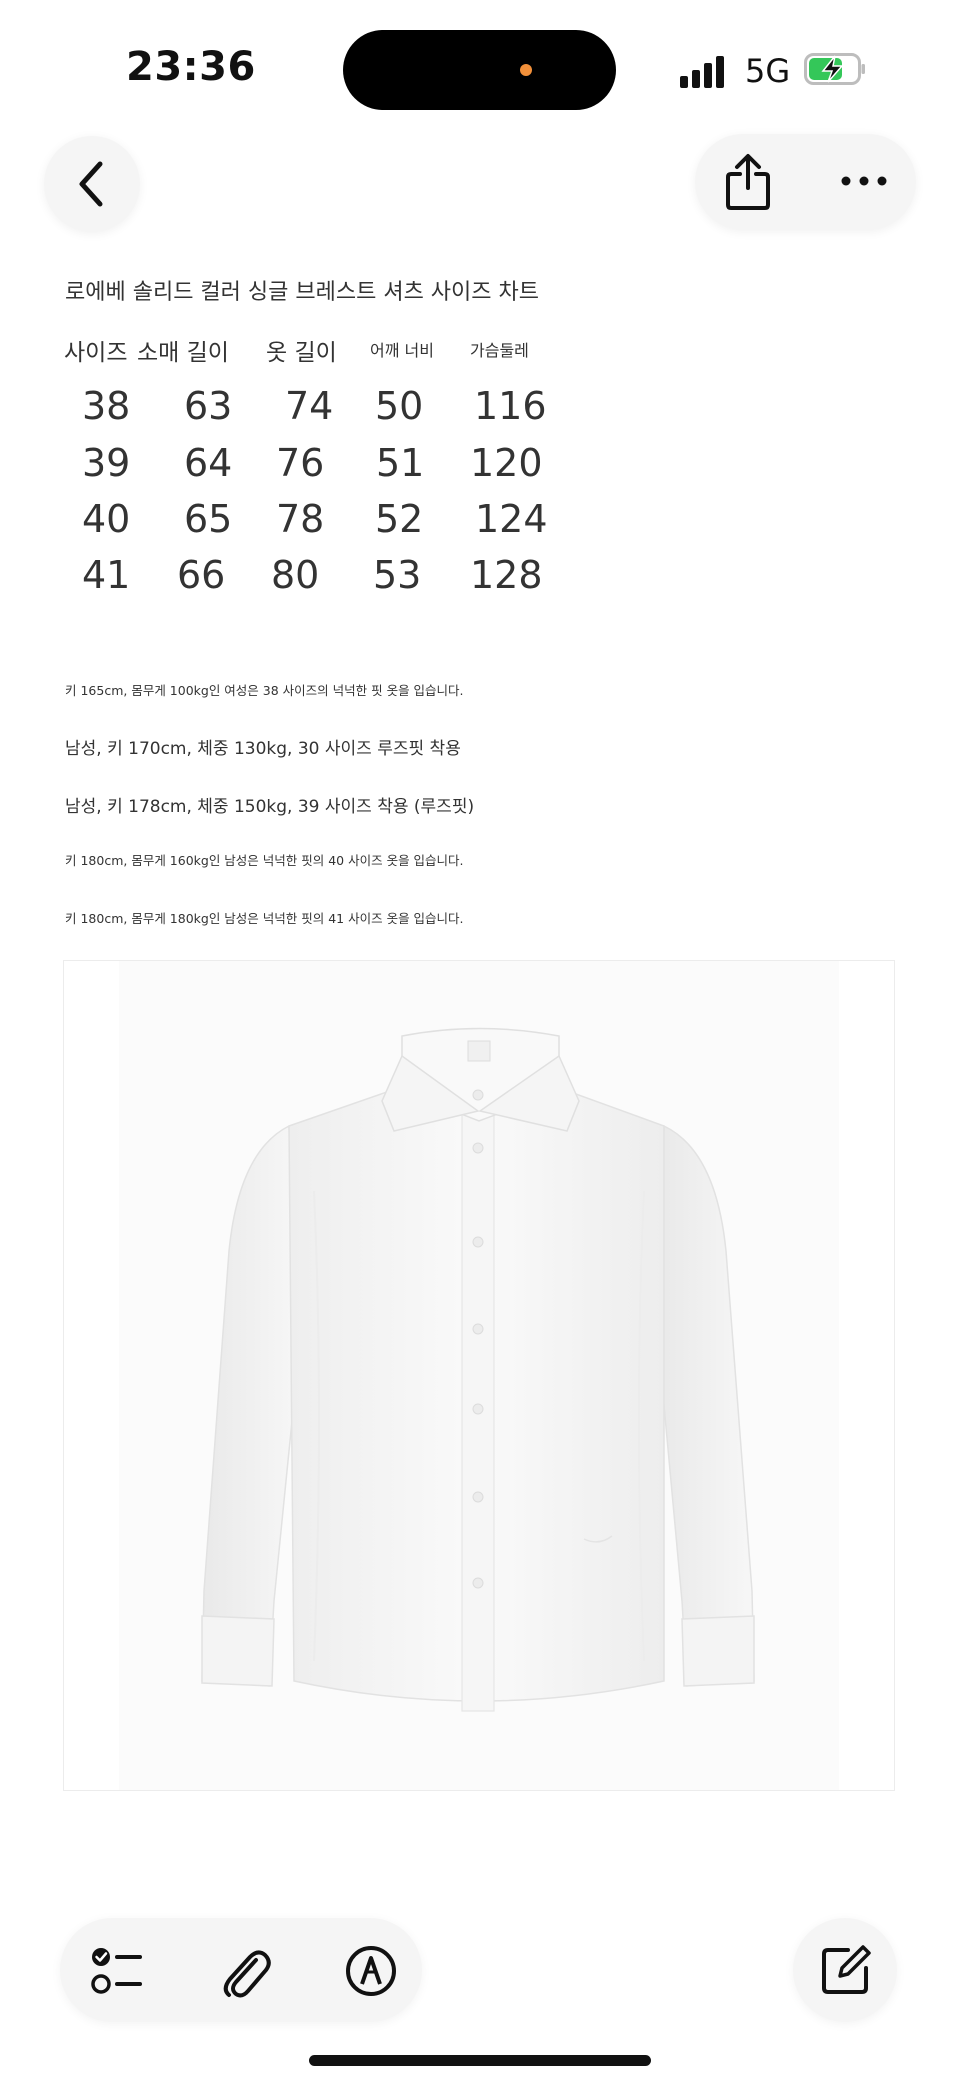 This screenshot has height=2083, width=959. What do you see at coordinates (704, 72) in the screenshot?
I see `cellular-signal-icon` at bounding box center [704, 72].